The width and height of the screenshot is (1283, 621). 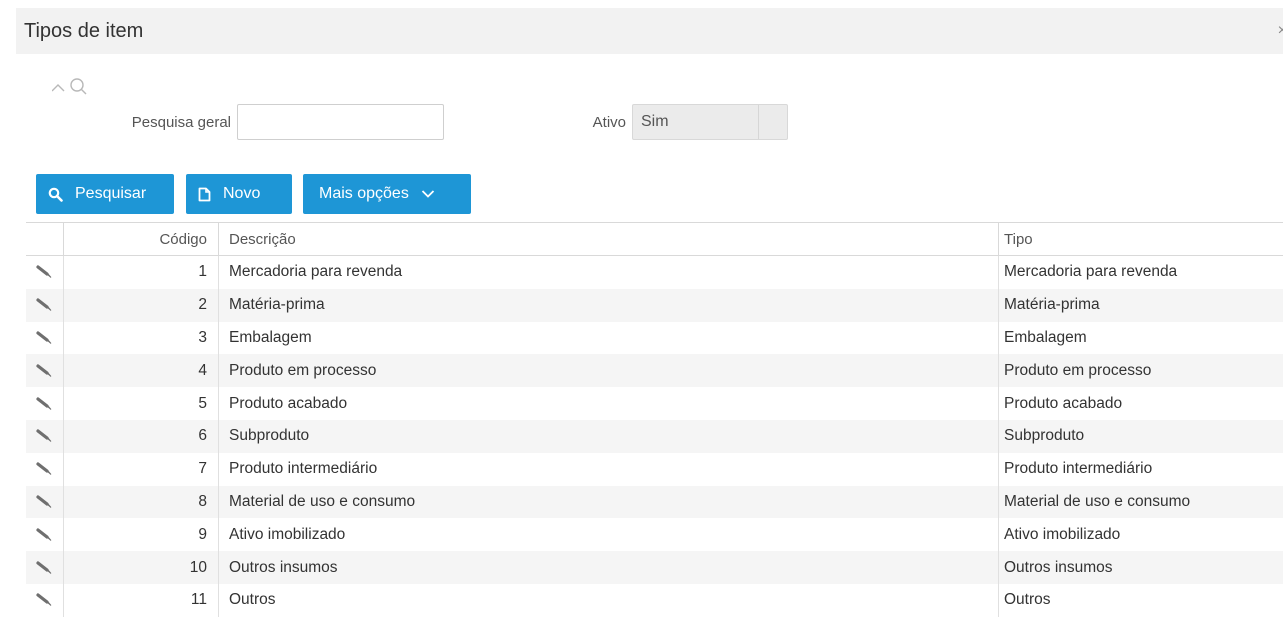 What do you see at coordinates (55, 194) in the screenshot?
I see `search-icon` at bounding box center [55, 194].